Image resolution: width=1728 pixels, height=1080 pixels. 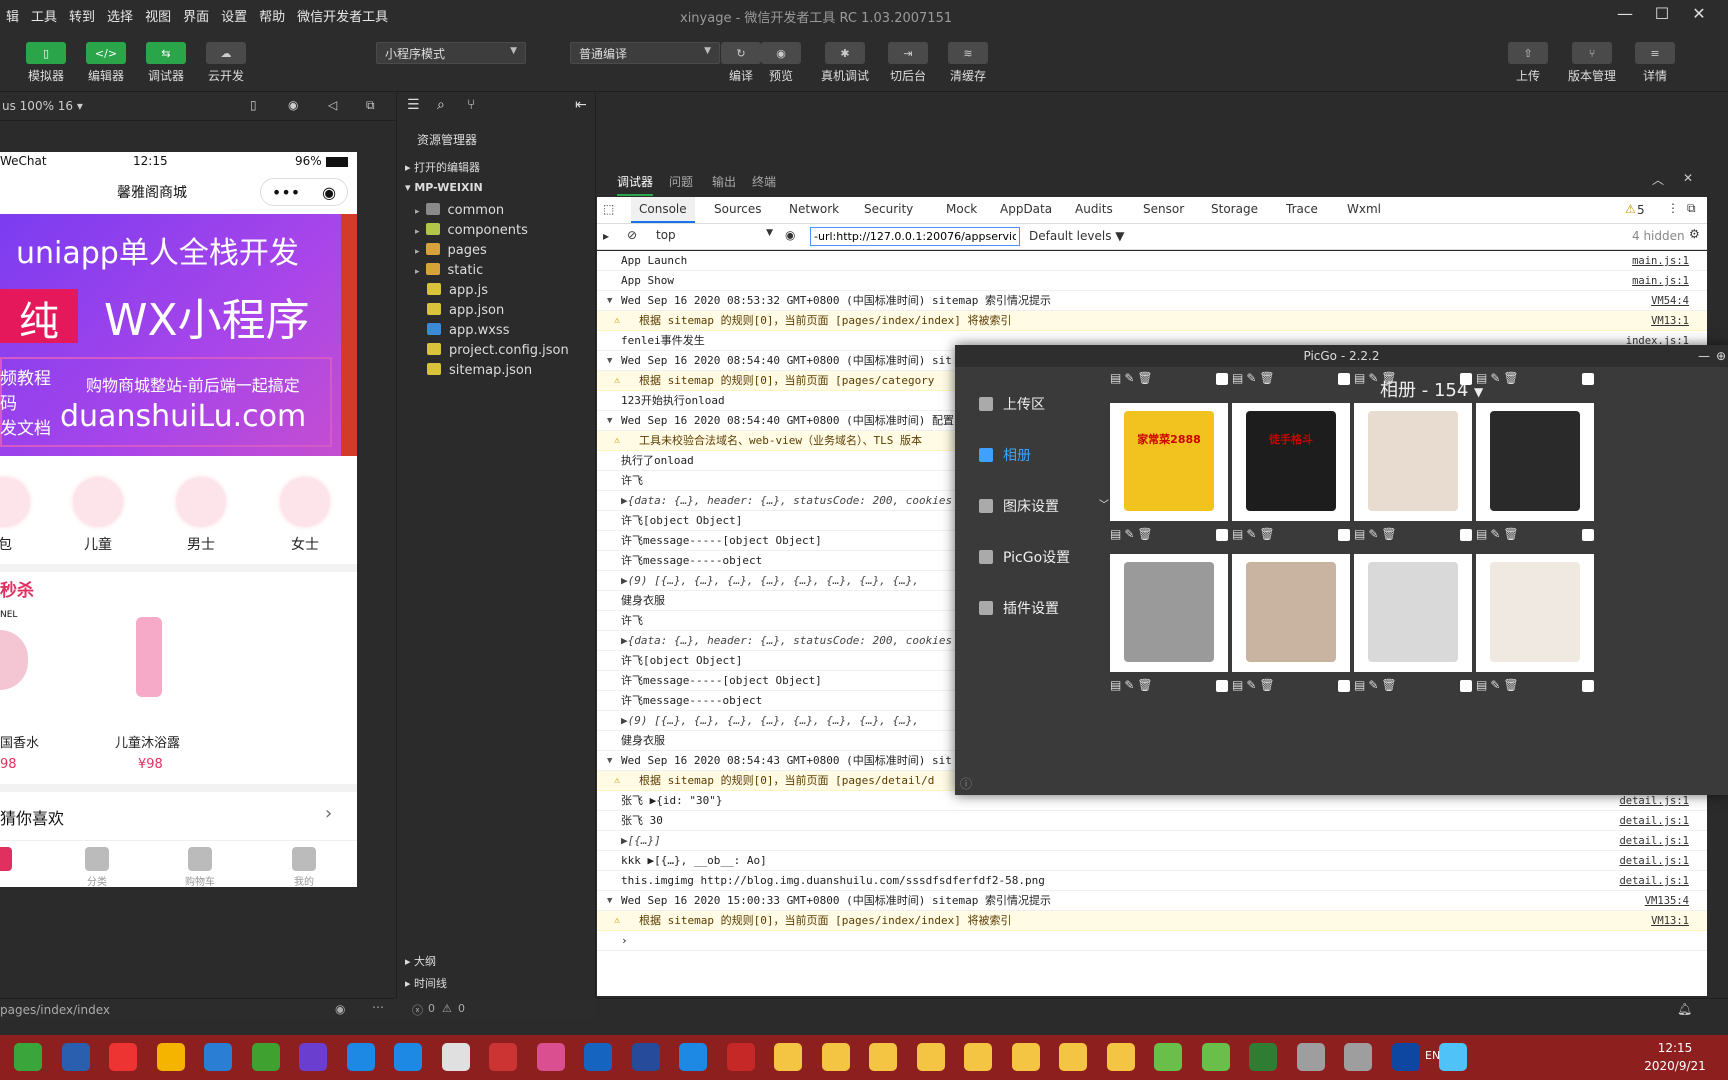 I want to click on tree-item: project.config.json, so click(x=498, y=350).